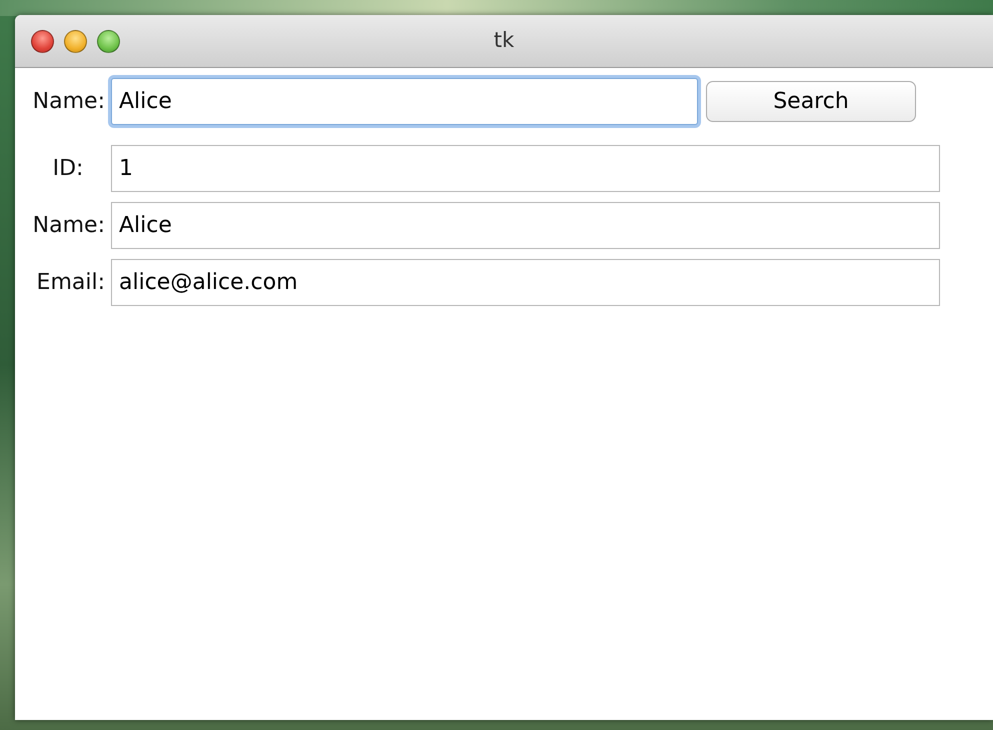 The image size is (993, 730). What do you see at coordinates (811, 101) in the screenshot?
I see `search-button: Search` at bounding box center [811, 101].